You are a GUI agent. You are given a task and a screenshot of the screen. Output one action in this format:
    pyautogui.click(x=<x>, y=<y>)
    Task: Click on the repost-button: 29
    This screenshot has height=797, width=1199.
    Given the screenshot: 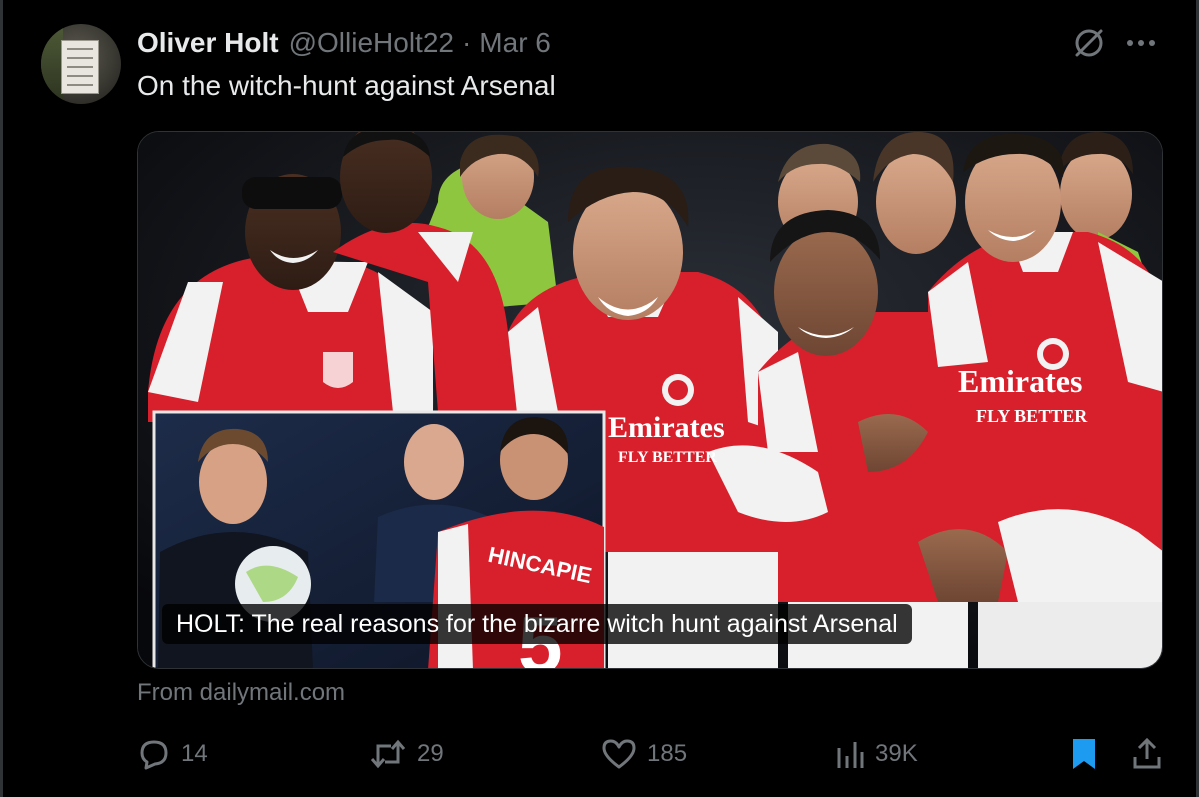 What is the action you would take?
    pyautogui.click(x=406, y=754)
    